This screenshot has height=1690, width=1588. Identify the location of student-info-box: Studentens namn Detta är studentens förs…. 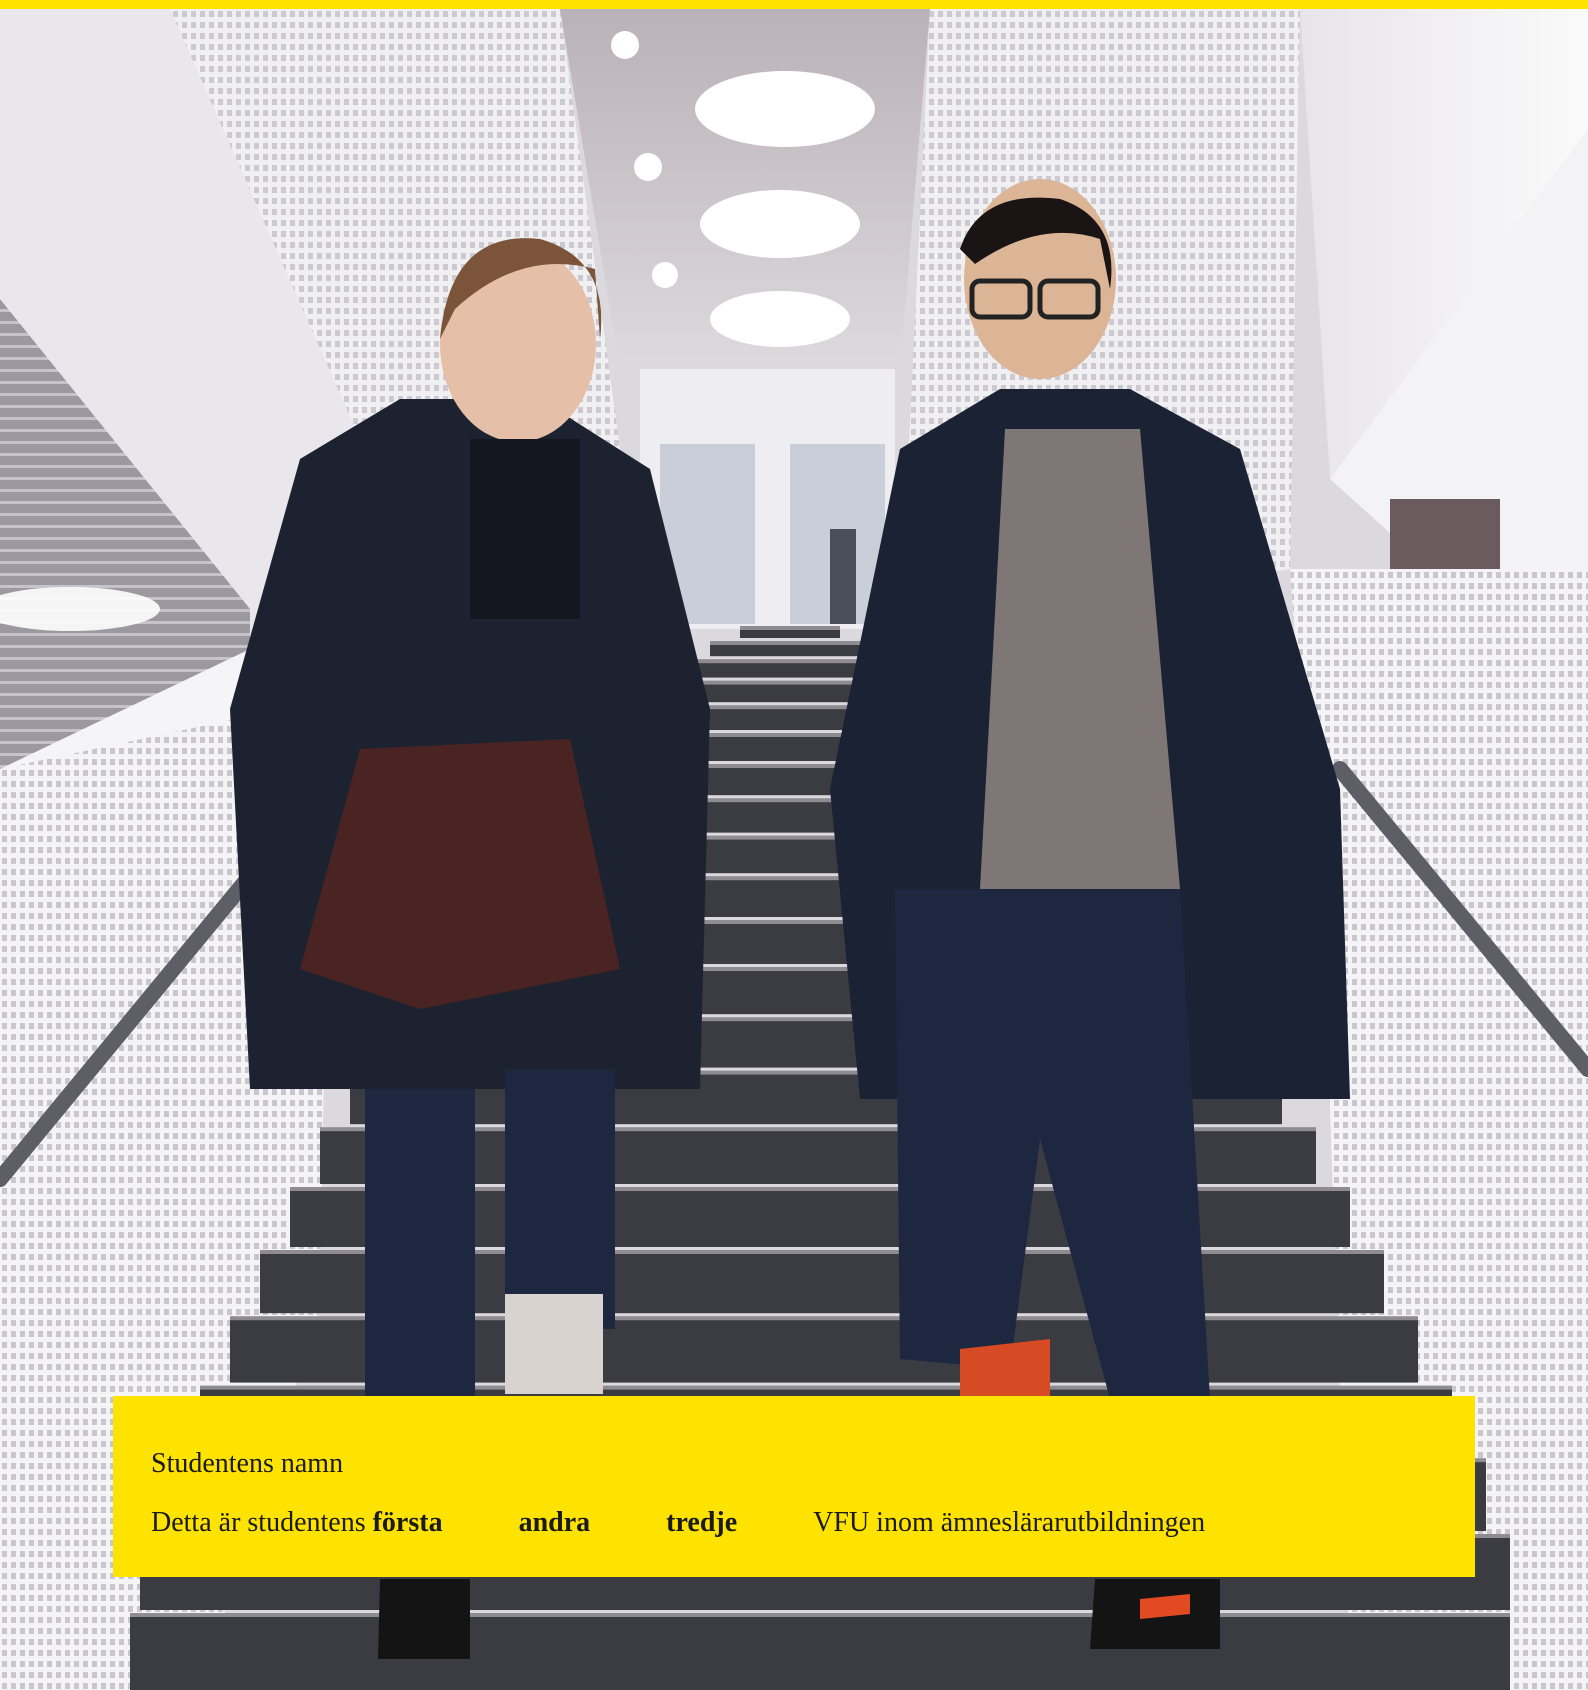
(794, 1486).